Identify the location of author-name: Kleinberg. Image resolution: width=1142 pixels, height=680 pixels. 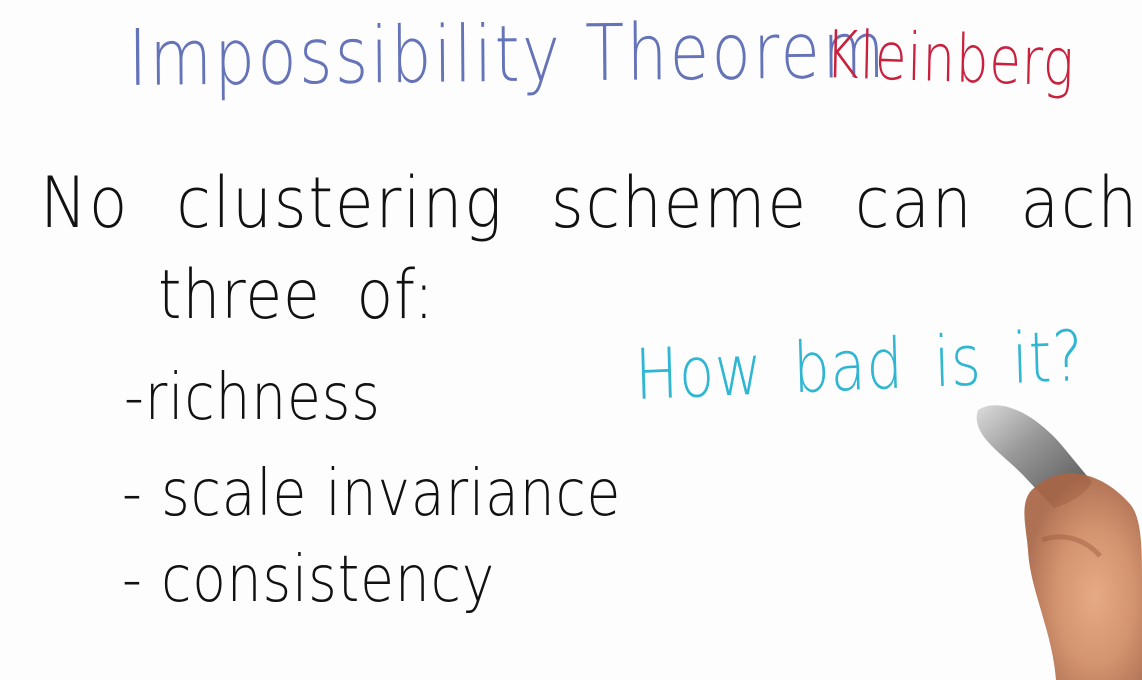
(950, 59).